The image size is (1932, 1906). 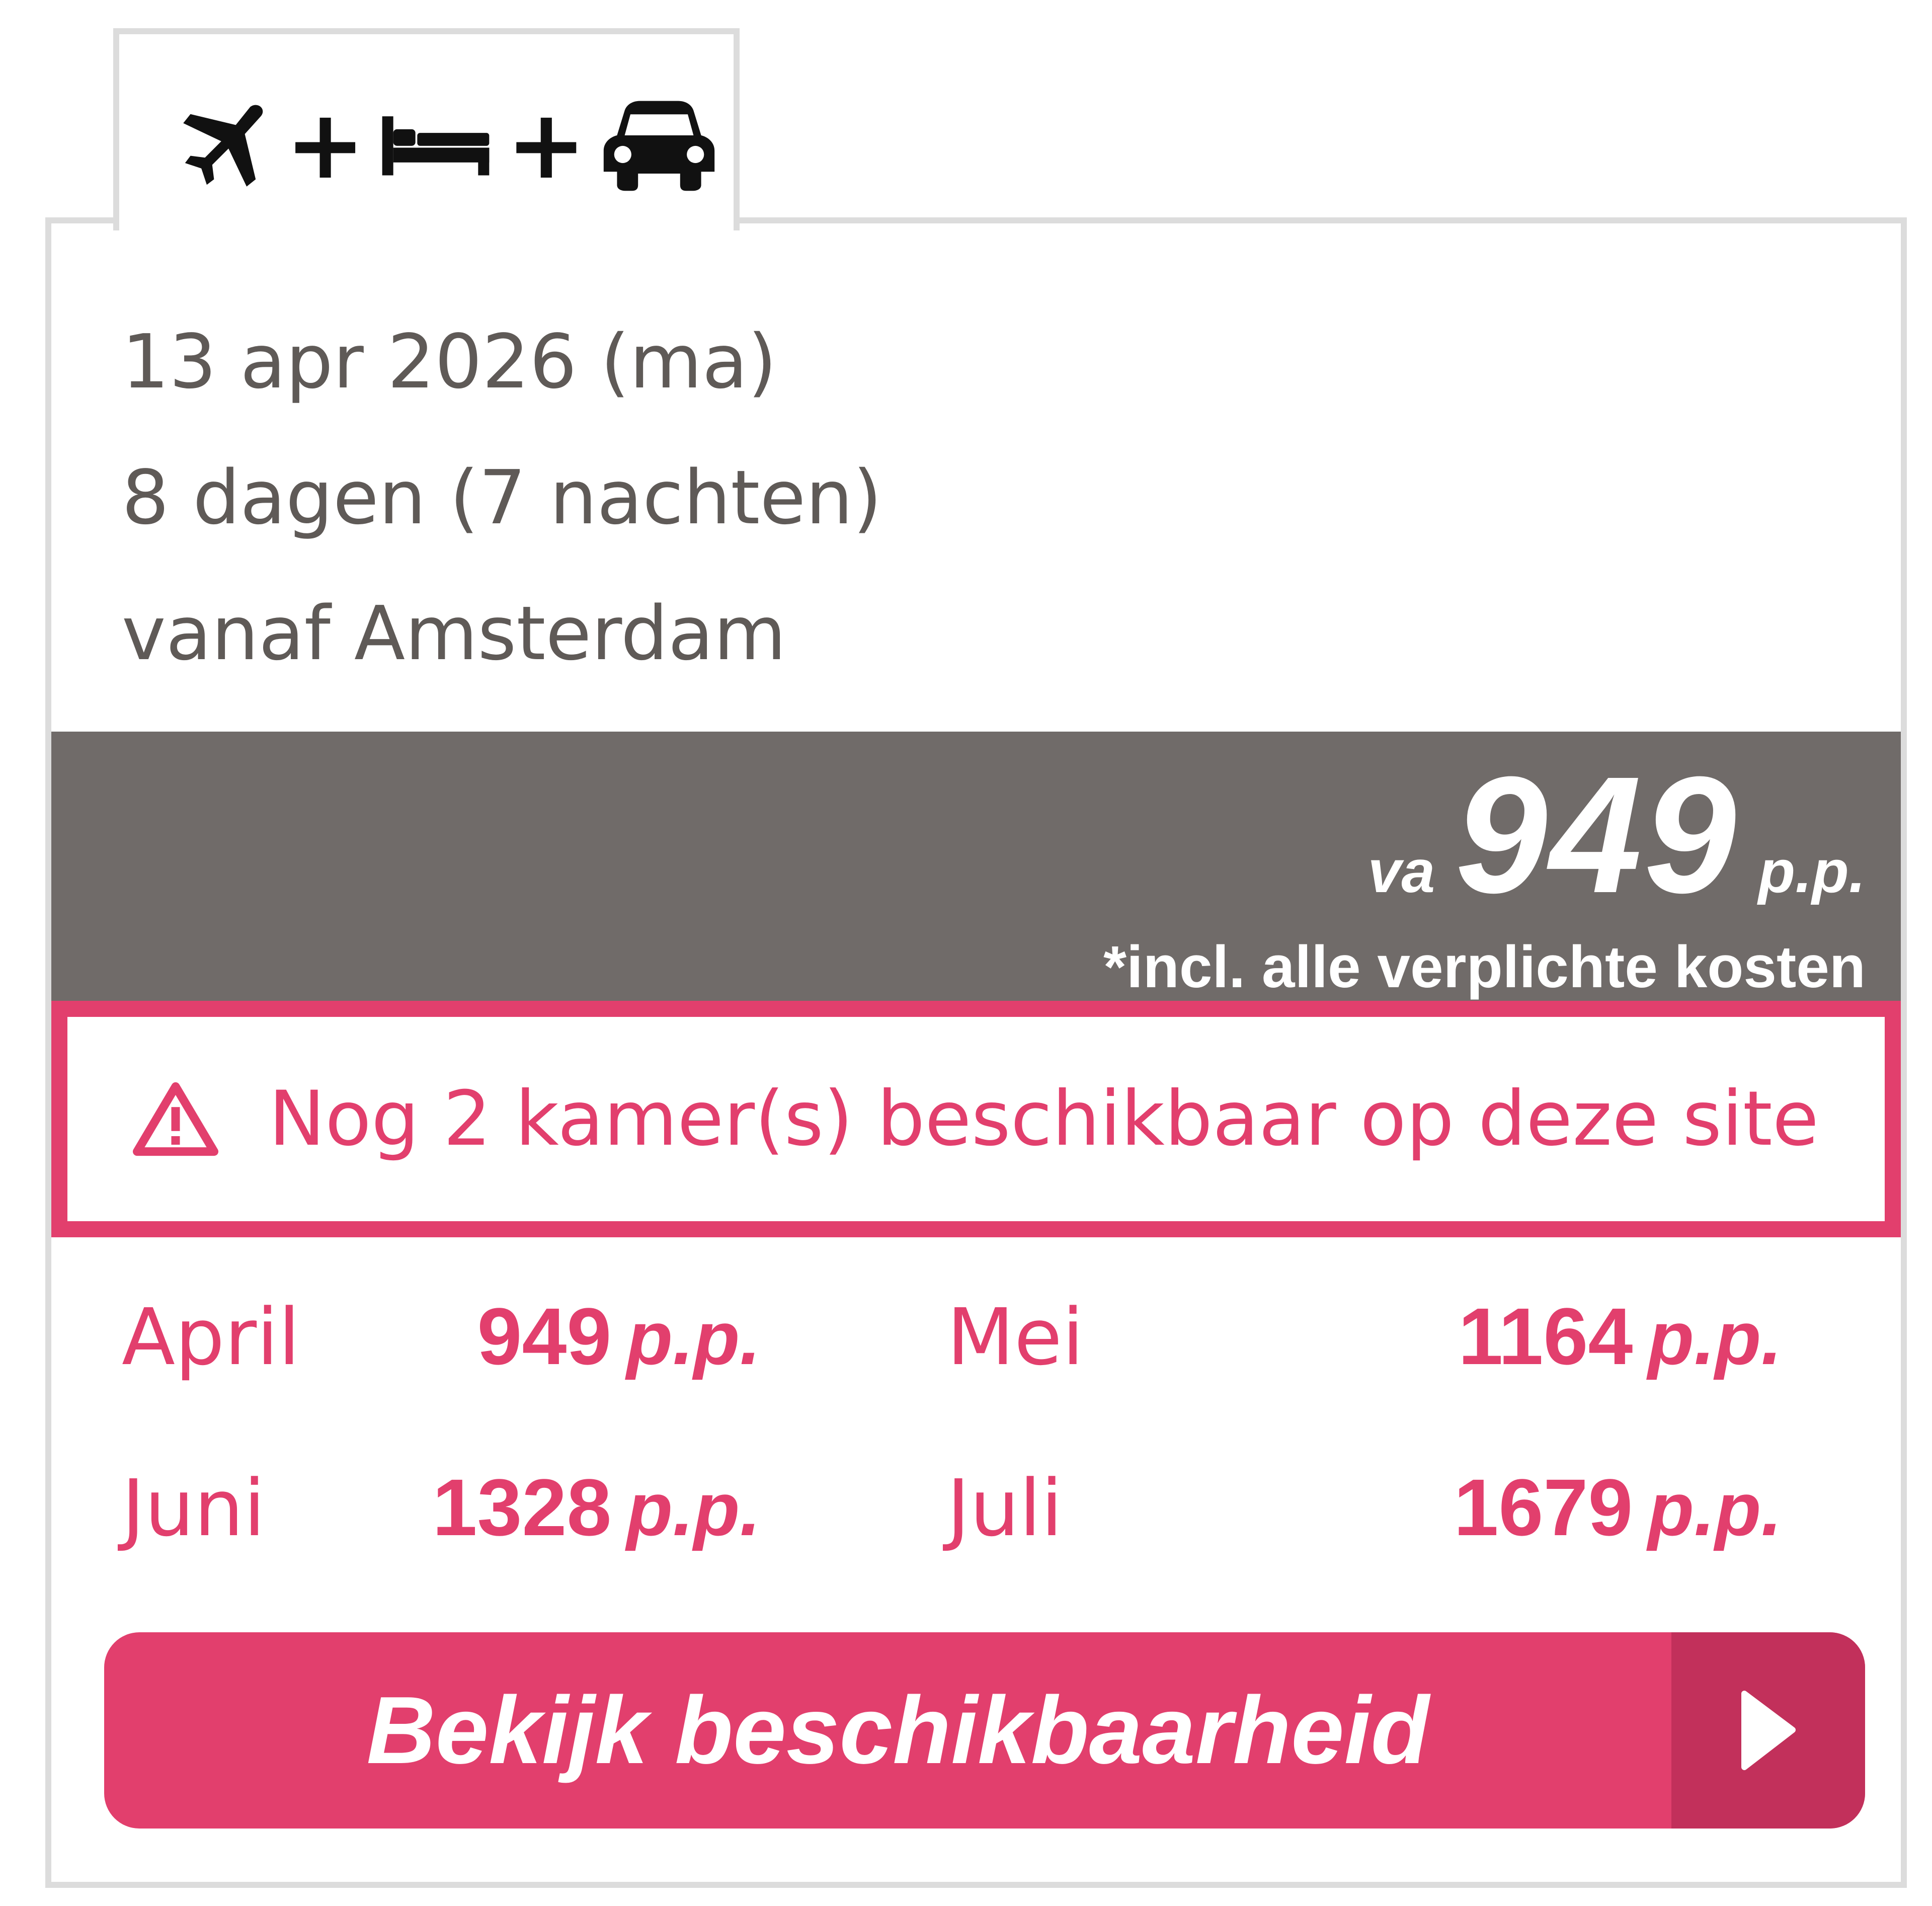 I want to click on check-availability-button: Bekijk beschikbaarheid, so click(x=984, y=1731).